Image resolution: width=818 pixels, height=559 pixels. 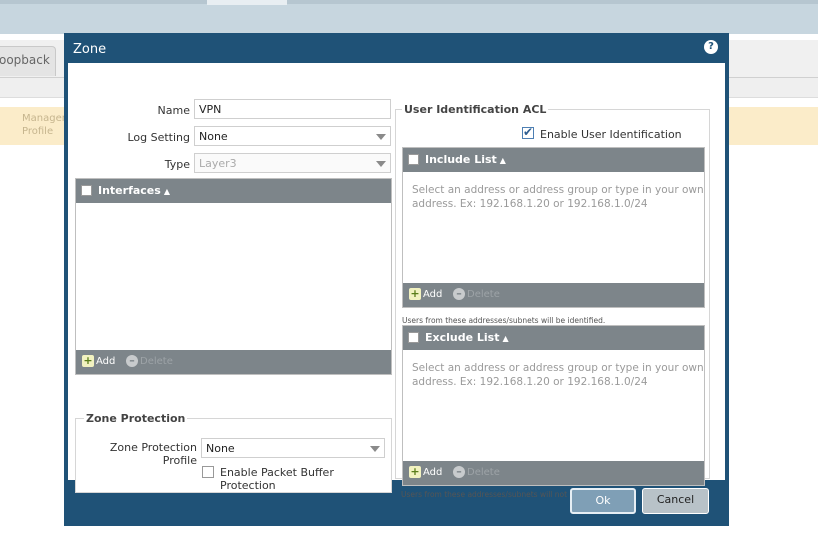 I want to click on exclude-list-header: Exclude List ▲, so click(x=553, y=338).